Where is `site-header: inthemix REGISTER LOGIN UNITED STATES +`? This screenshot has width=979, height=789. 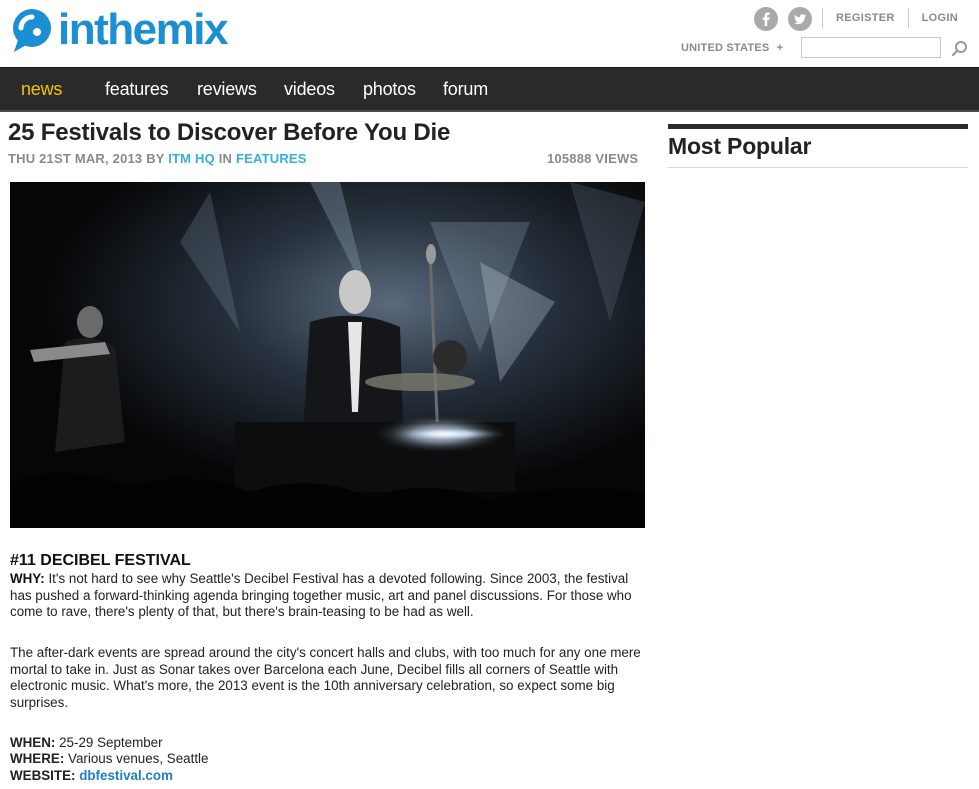
site-header: inthemix REGISTER LOGIN UNITED STATES + is located at coordinates (489, 33).